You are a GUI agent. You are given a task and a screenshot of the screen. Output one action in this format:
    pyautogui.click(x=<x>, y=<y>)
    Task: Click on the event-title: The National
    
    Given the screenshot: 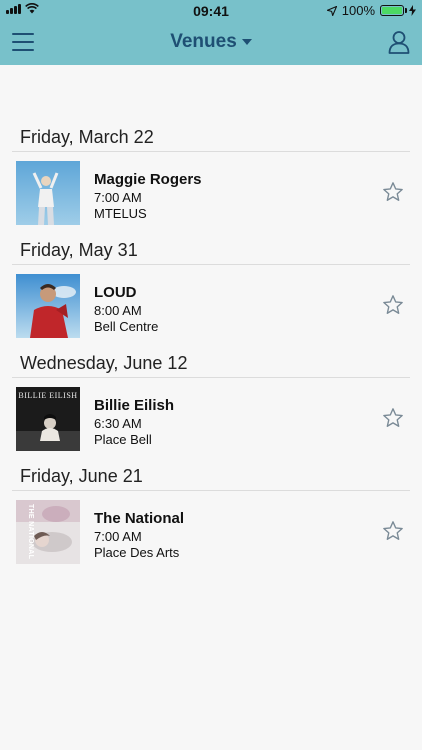 What is the action you would take?
    pyautogui.click(x=139, y=518)
    